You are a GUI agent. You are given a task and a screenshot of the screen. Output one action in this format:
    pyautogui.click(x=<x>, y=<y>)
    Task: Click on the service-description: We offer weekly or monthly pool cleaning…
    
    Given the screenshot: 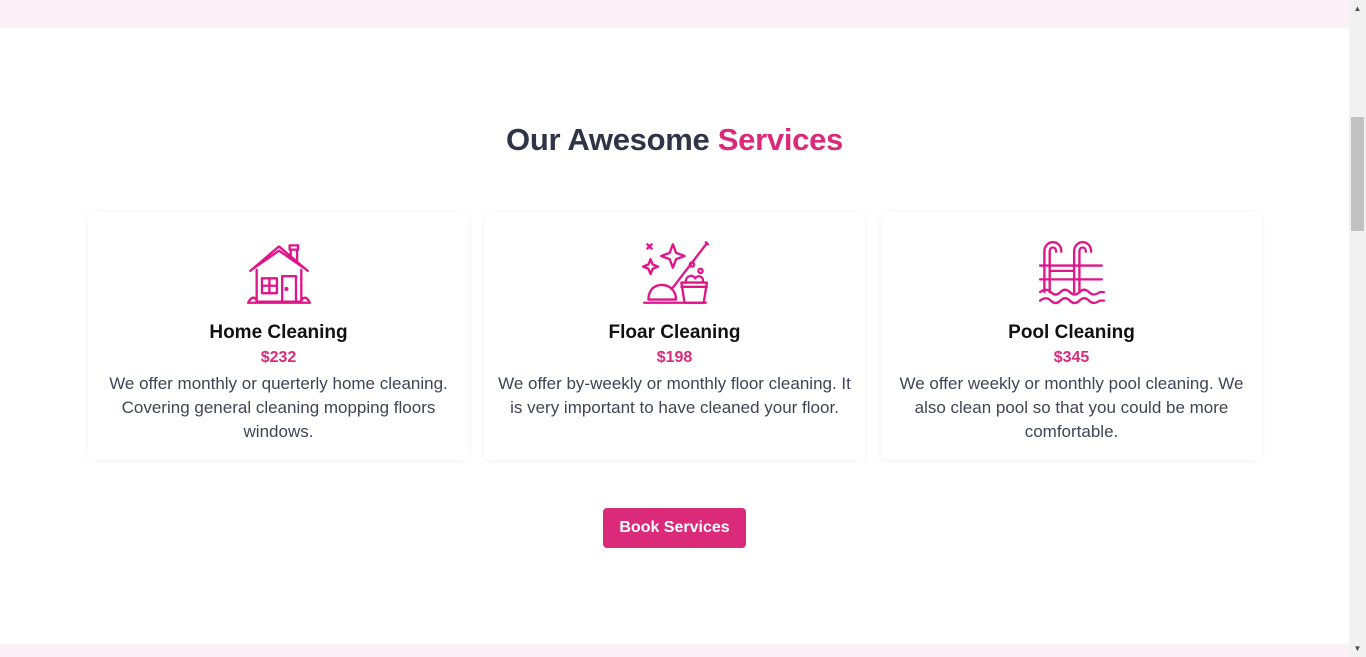 What is the action you would take?
    pyautogui.click(x=1071, y=407)
    